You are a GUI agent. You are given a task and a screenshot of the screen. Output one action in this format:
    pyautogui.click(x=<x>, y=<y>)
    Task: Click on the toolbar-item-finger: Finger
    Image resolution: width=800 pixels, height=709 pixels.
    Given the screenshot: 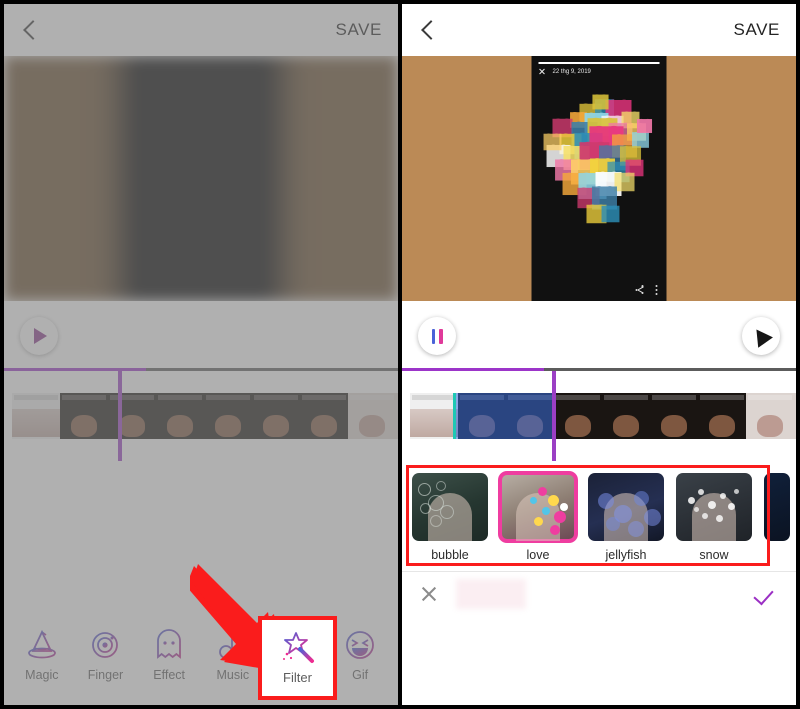 What is the action you would take?
    pyautogui.click(x=105, y=655)
    